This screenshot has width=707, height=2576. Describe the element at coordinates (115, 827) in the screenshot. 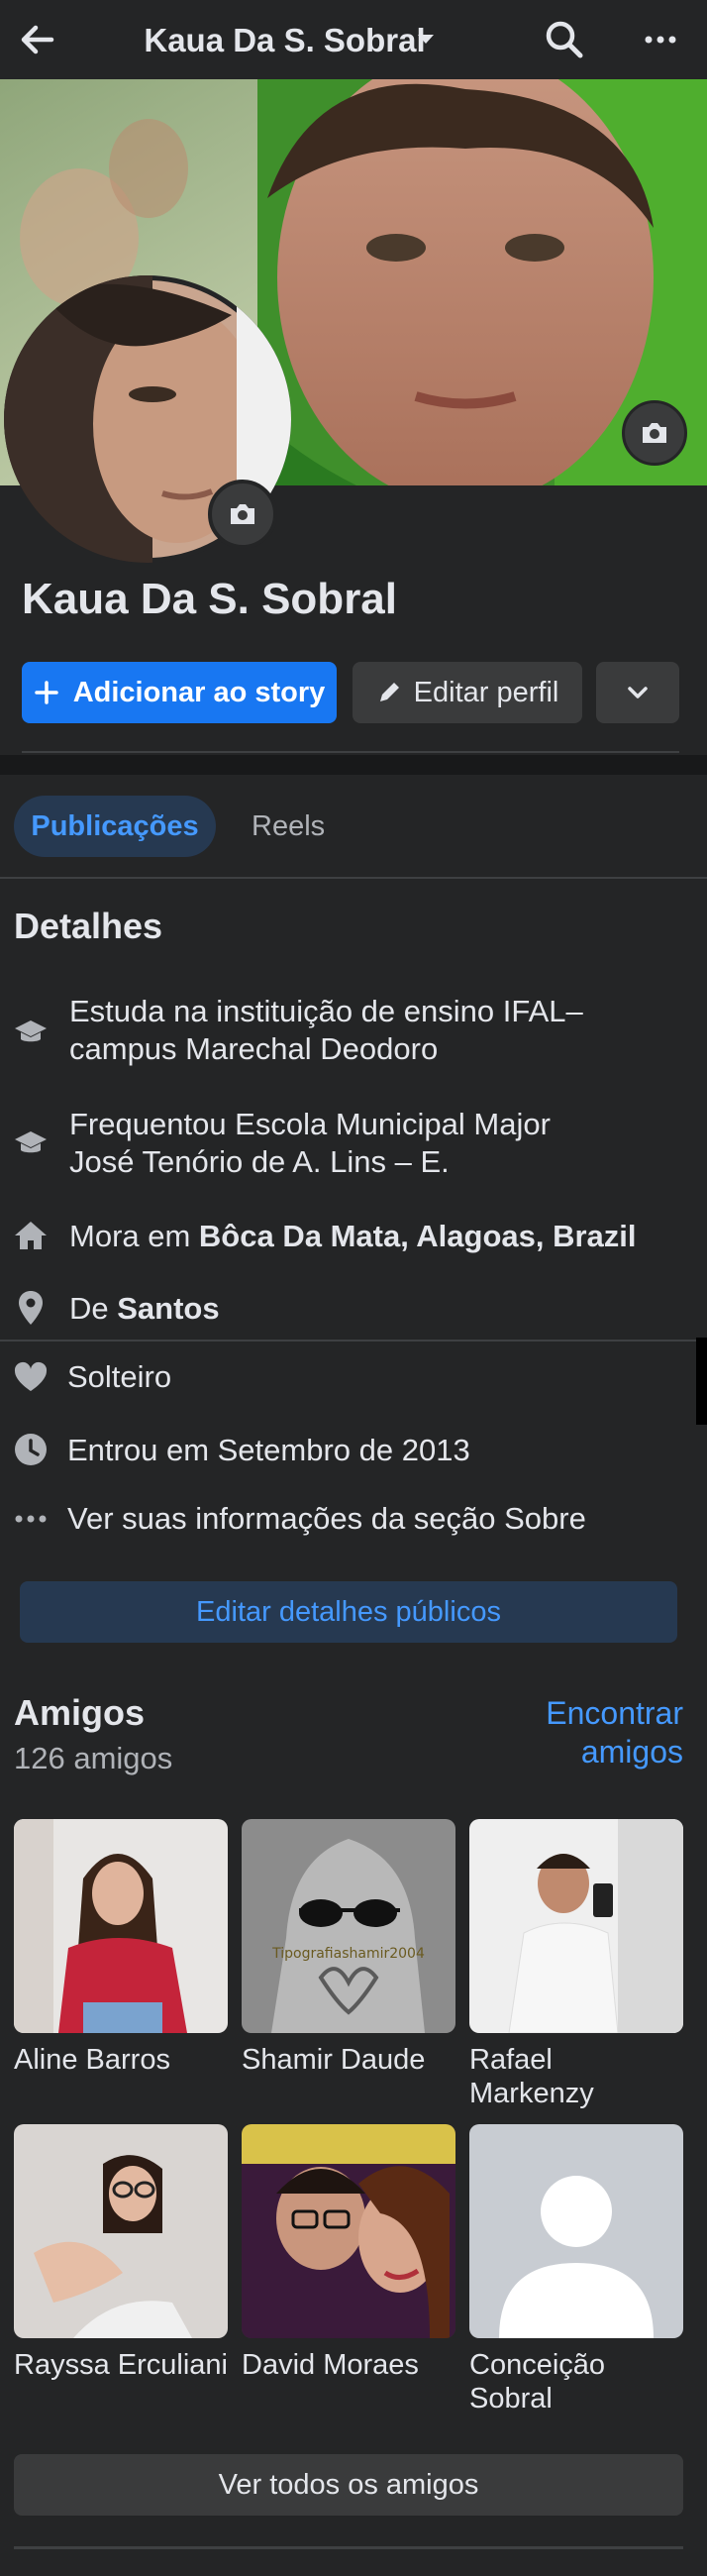

I see `tab-publicacoes: Publicações` at that location.